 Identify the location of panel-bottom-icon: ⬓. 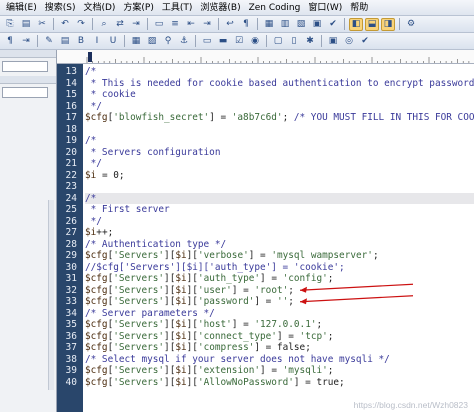
(372, 24).